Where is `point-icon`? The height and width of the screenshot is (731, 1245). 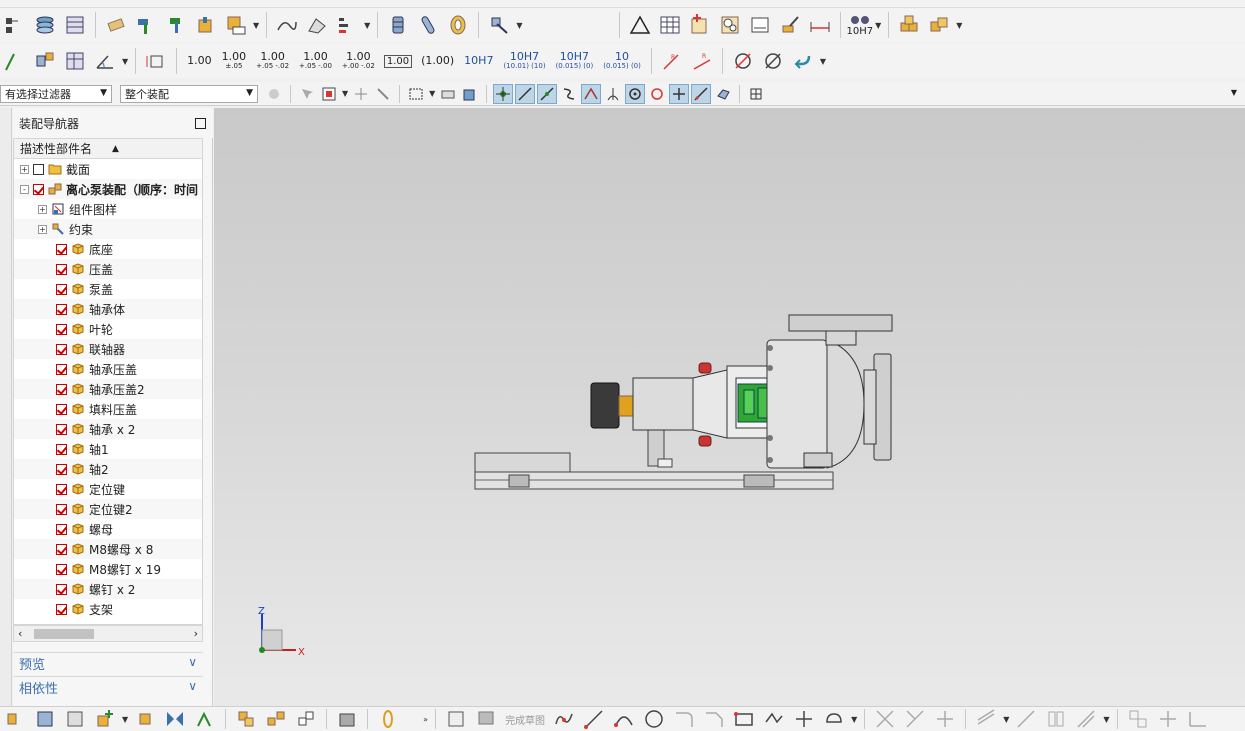 point-icon is located at coordinates (804, 718).